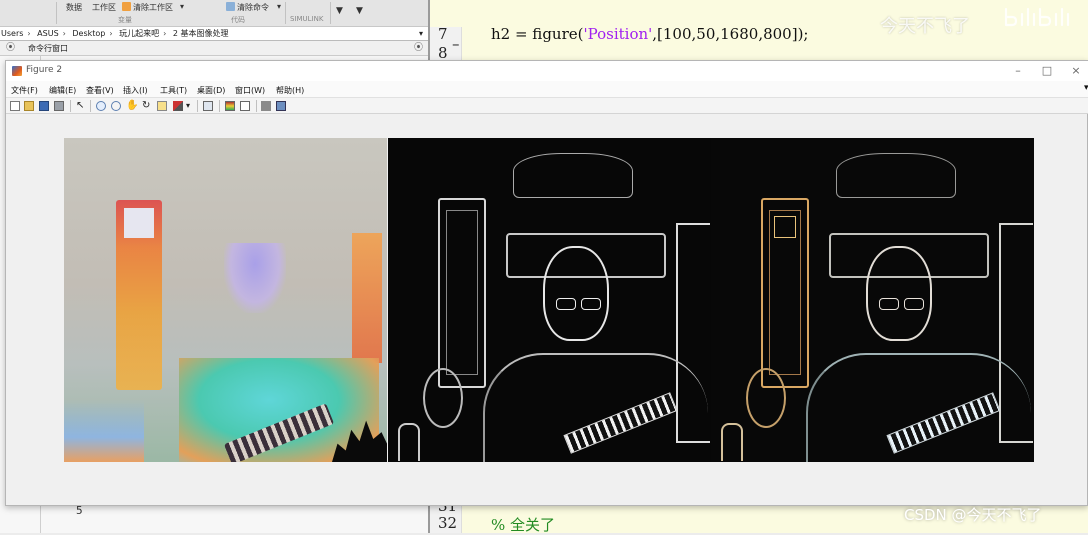 Image resolution: width=1088 pixels, height=535 pixels. Describe the element at coordinates (1086, 88) in the screenshot. I see `menu-overflow-icon: ▾` at that location.